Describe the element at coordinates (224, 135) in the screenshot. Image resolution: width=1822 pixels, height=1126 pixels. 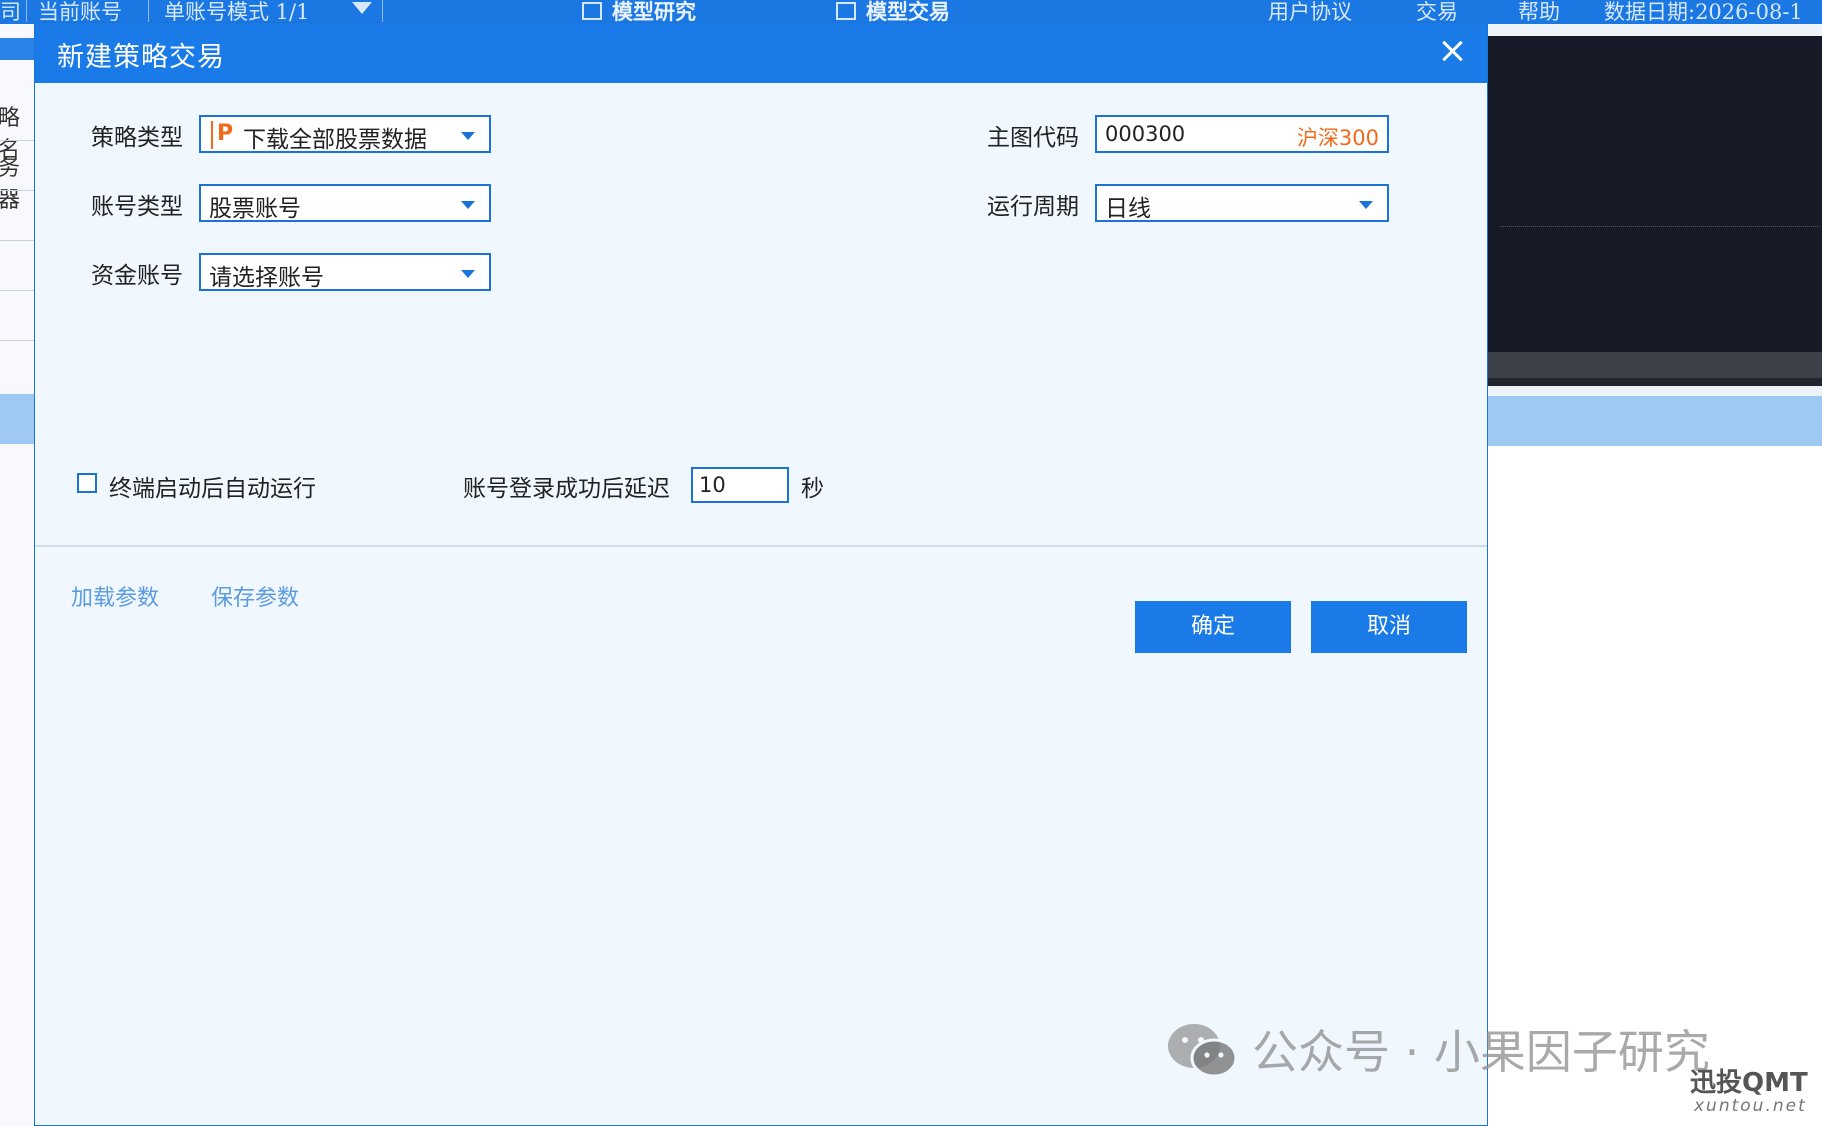
I see `python-icon: P` at that location.